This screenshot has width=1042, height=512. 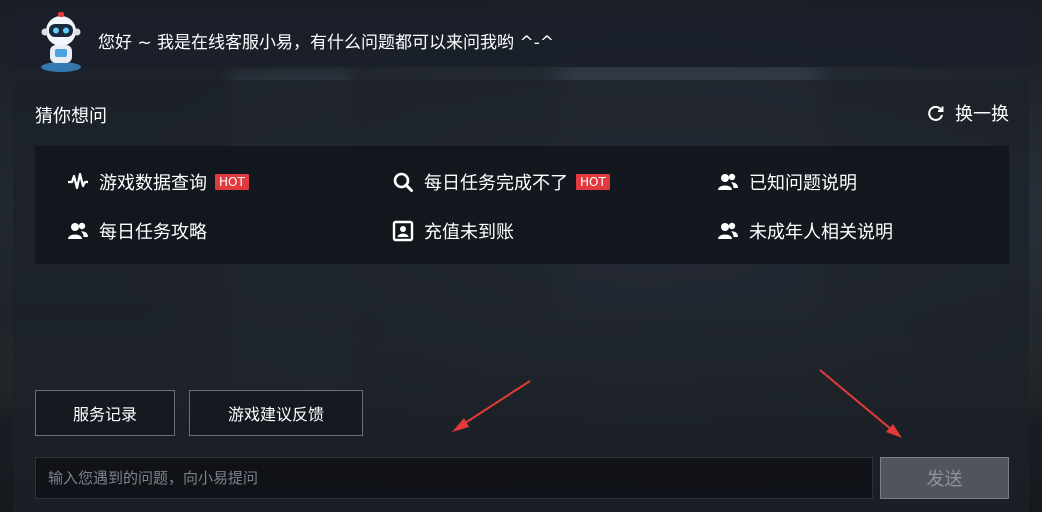 What do you see at coordinates (982, 114) in the screenshot?
I see `refresh-label: 换一换` at bounding box center [982, 114].